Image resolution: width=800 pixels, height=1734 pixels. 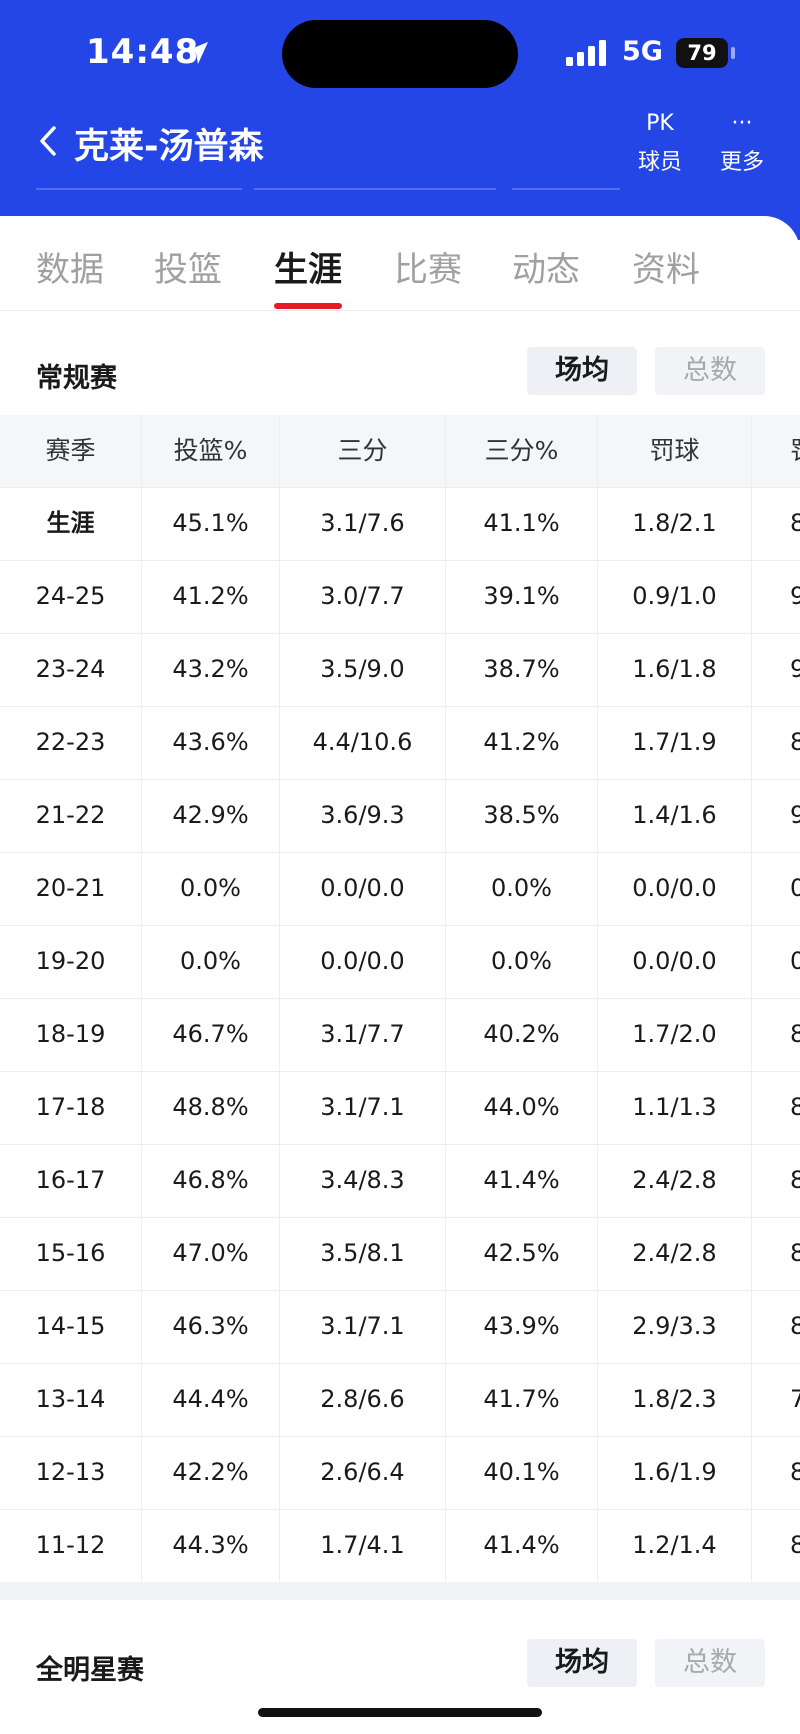 I want to click on table-row: 19-20 0.0% 0.0/0.0 0.0% 0.0/0.0 0, so click(x=400, y=962).